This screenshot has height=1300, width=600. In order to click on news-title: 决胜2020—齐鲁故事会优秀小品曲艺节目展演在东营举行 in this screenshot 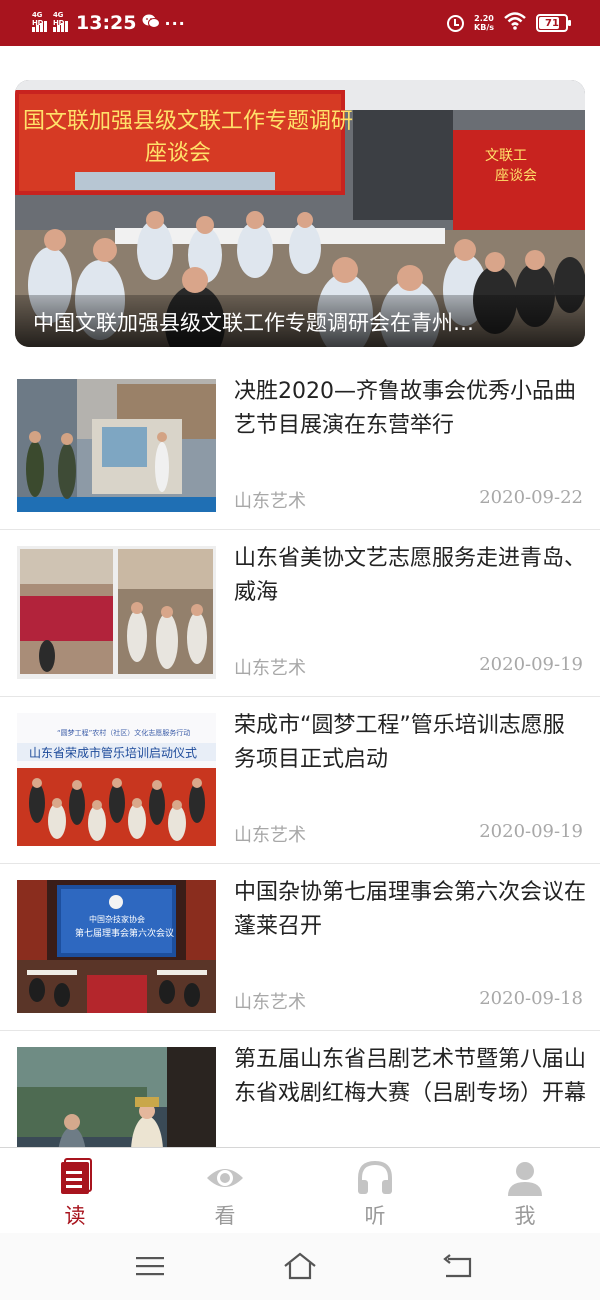, I will do `click(405, 408)`.